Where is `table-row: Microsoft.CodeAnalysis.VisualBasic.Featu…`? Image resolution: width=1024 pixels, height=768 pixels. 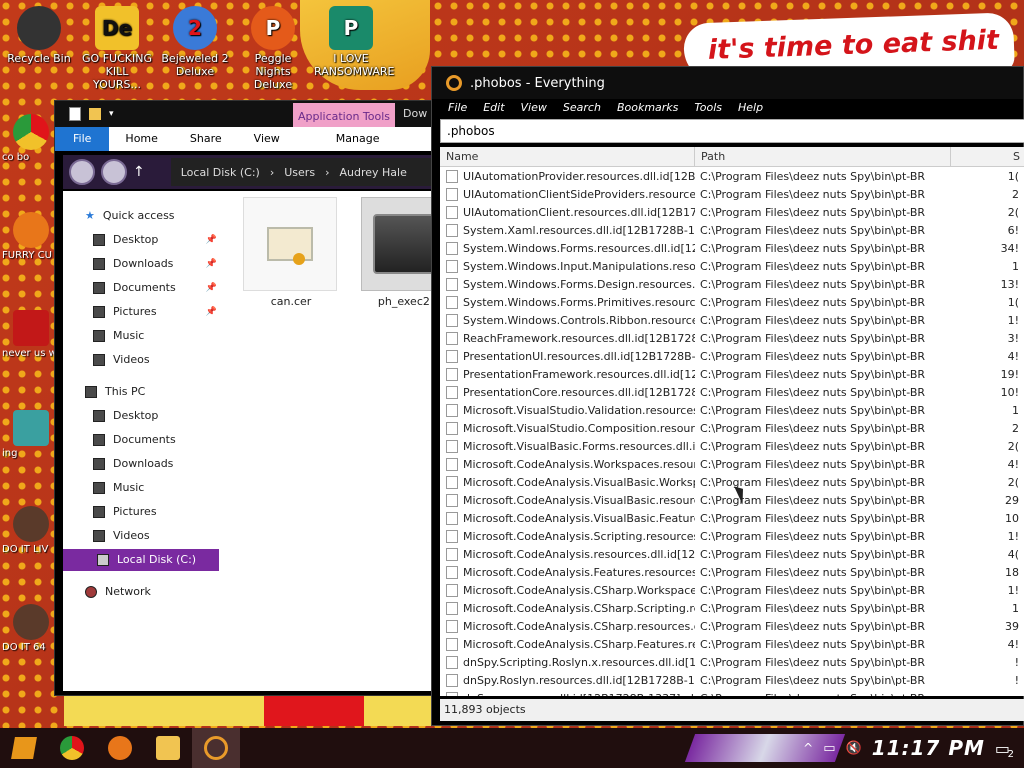
table-row: Microsoft.CodeAnalysis.VisualBasic.Featu… is located at coordinates (732, 518).